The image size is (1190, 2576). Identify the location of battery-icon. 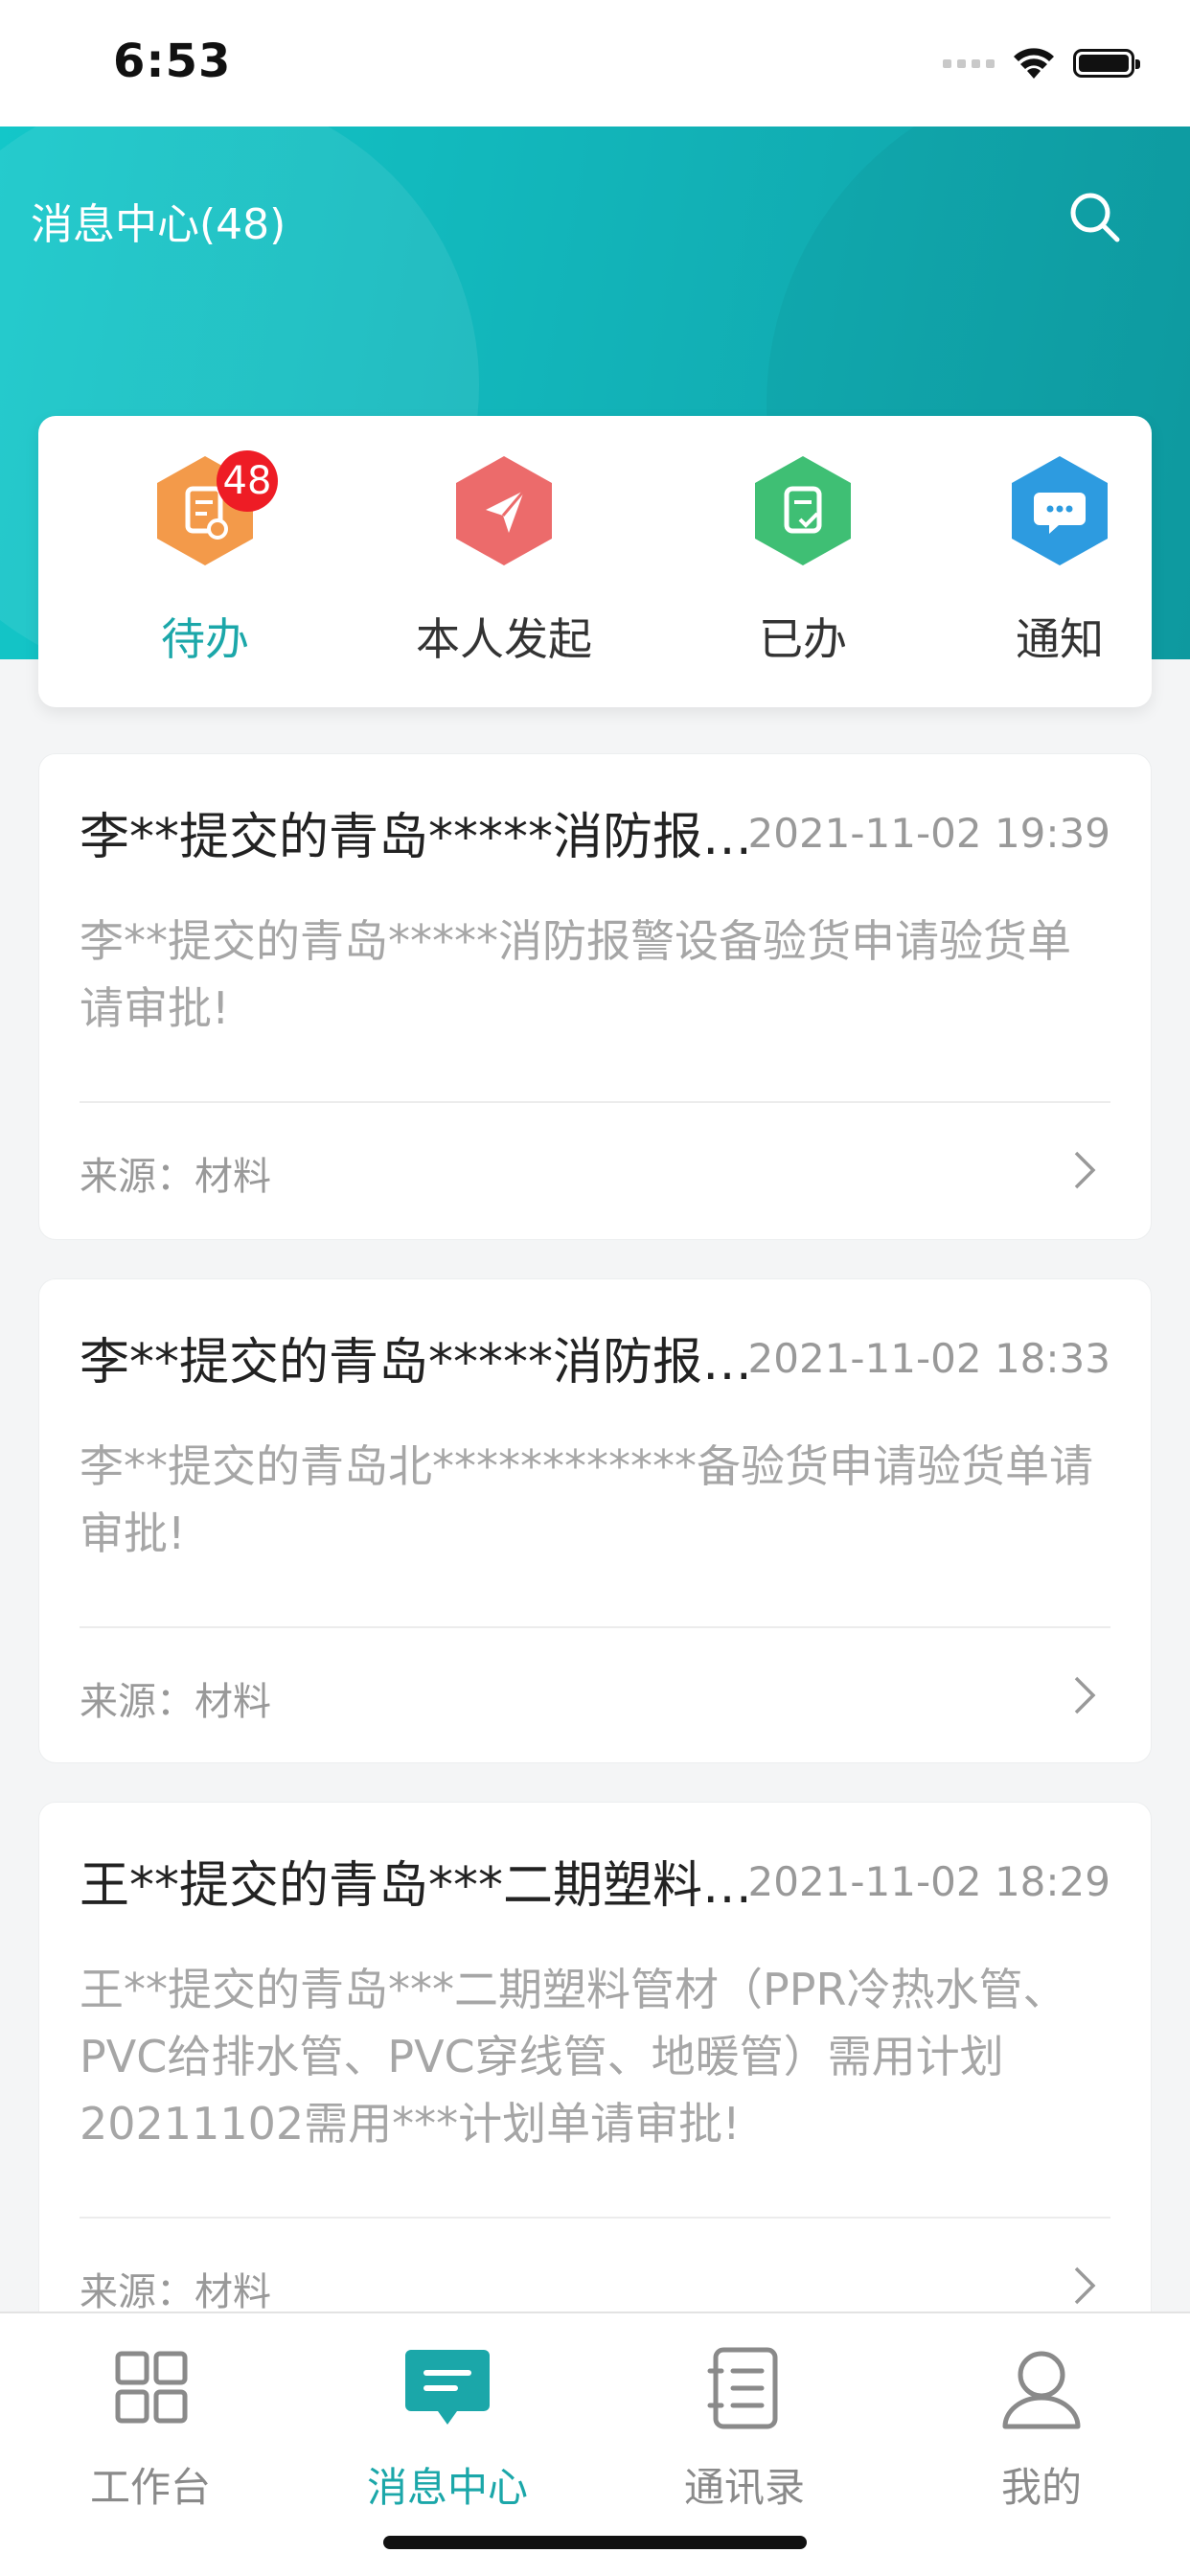
(1106, 63).